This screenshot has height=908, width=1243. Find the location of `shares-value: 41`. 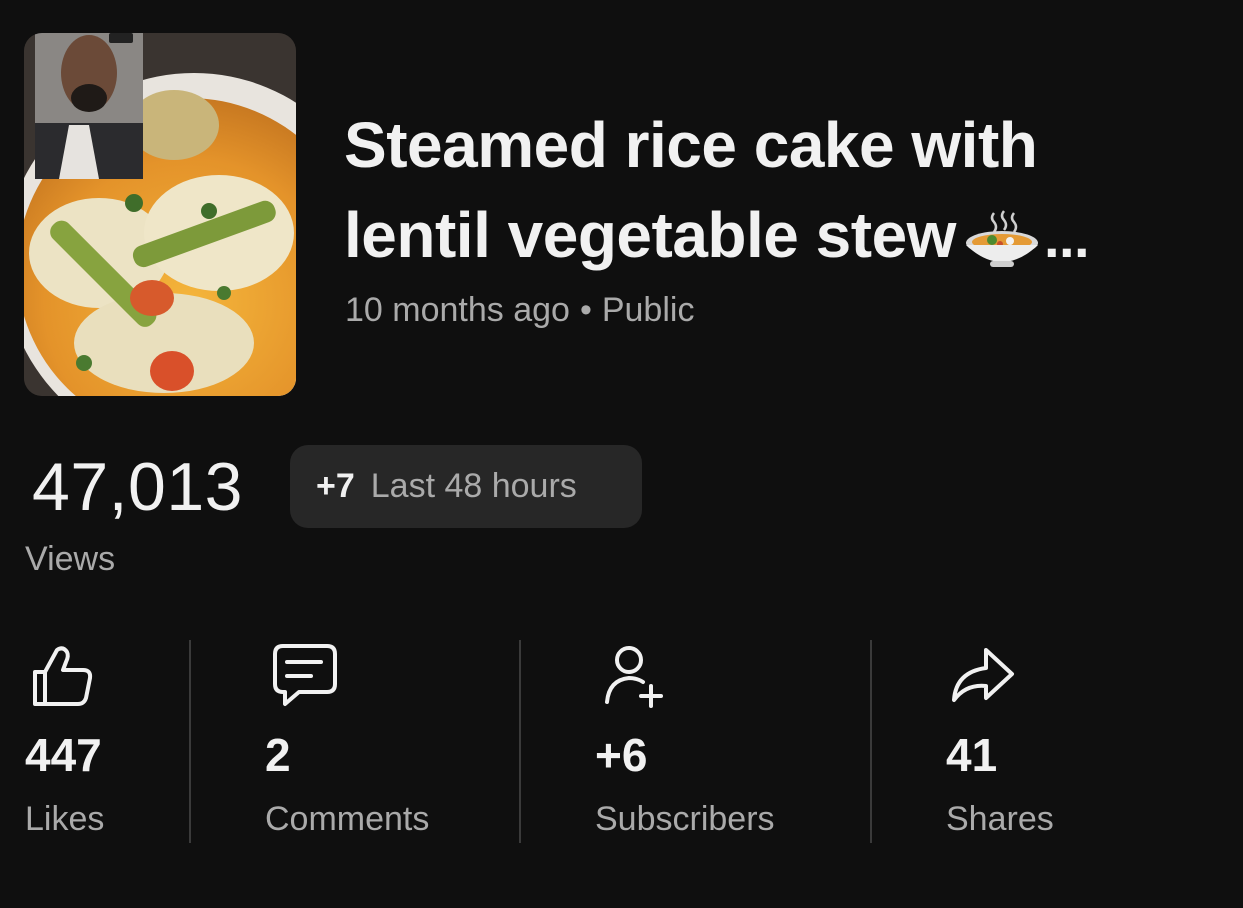

shares-value: 41 is located at coordinates (972, 755).